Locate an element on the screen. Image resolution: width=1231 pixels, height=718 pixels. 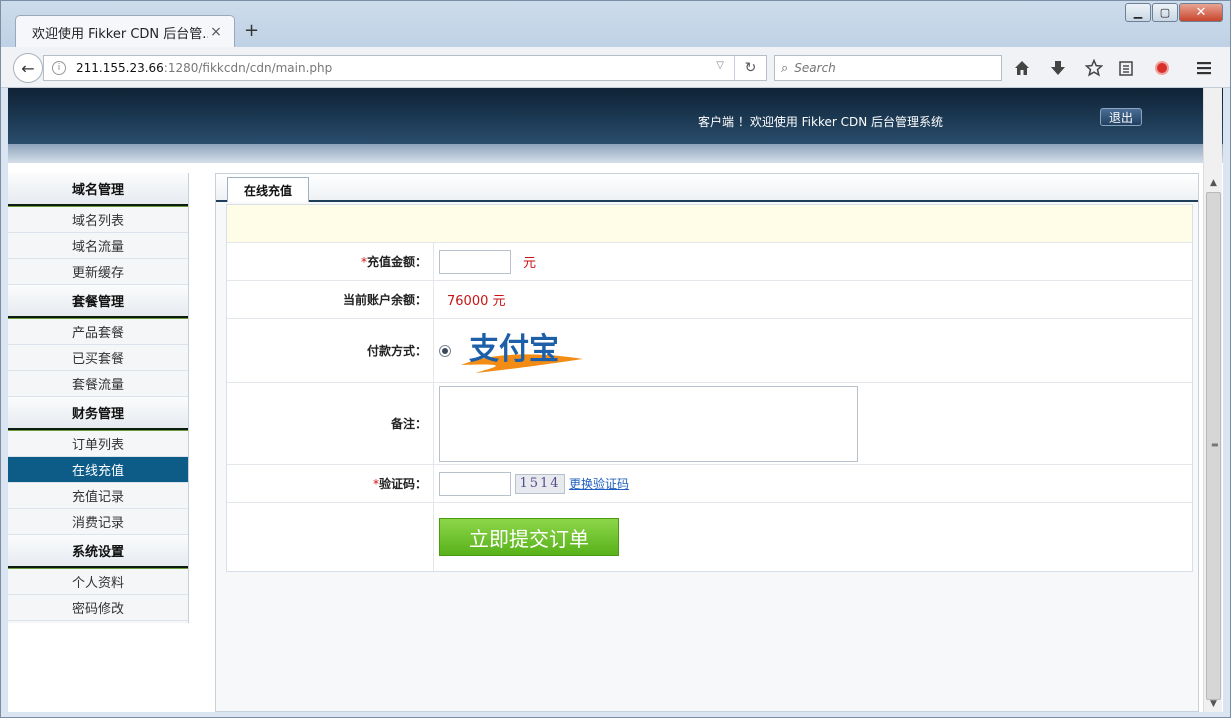
maximize-button: ▢ is located at coordinates (1165, 12).